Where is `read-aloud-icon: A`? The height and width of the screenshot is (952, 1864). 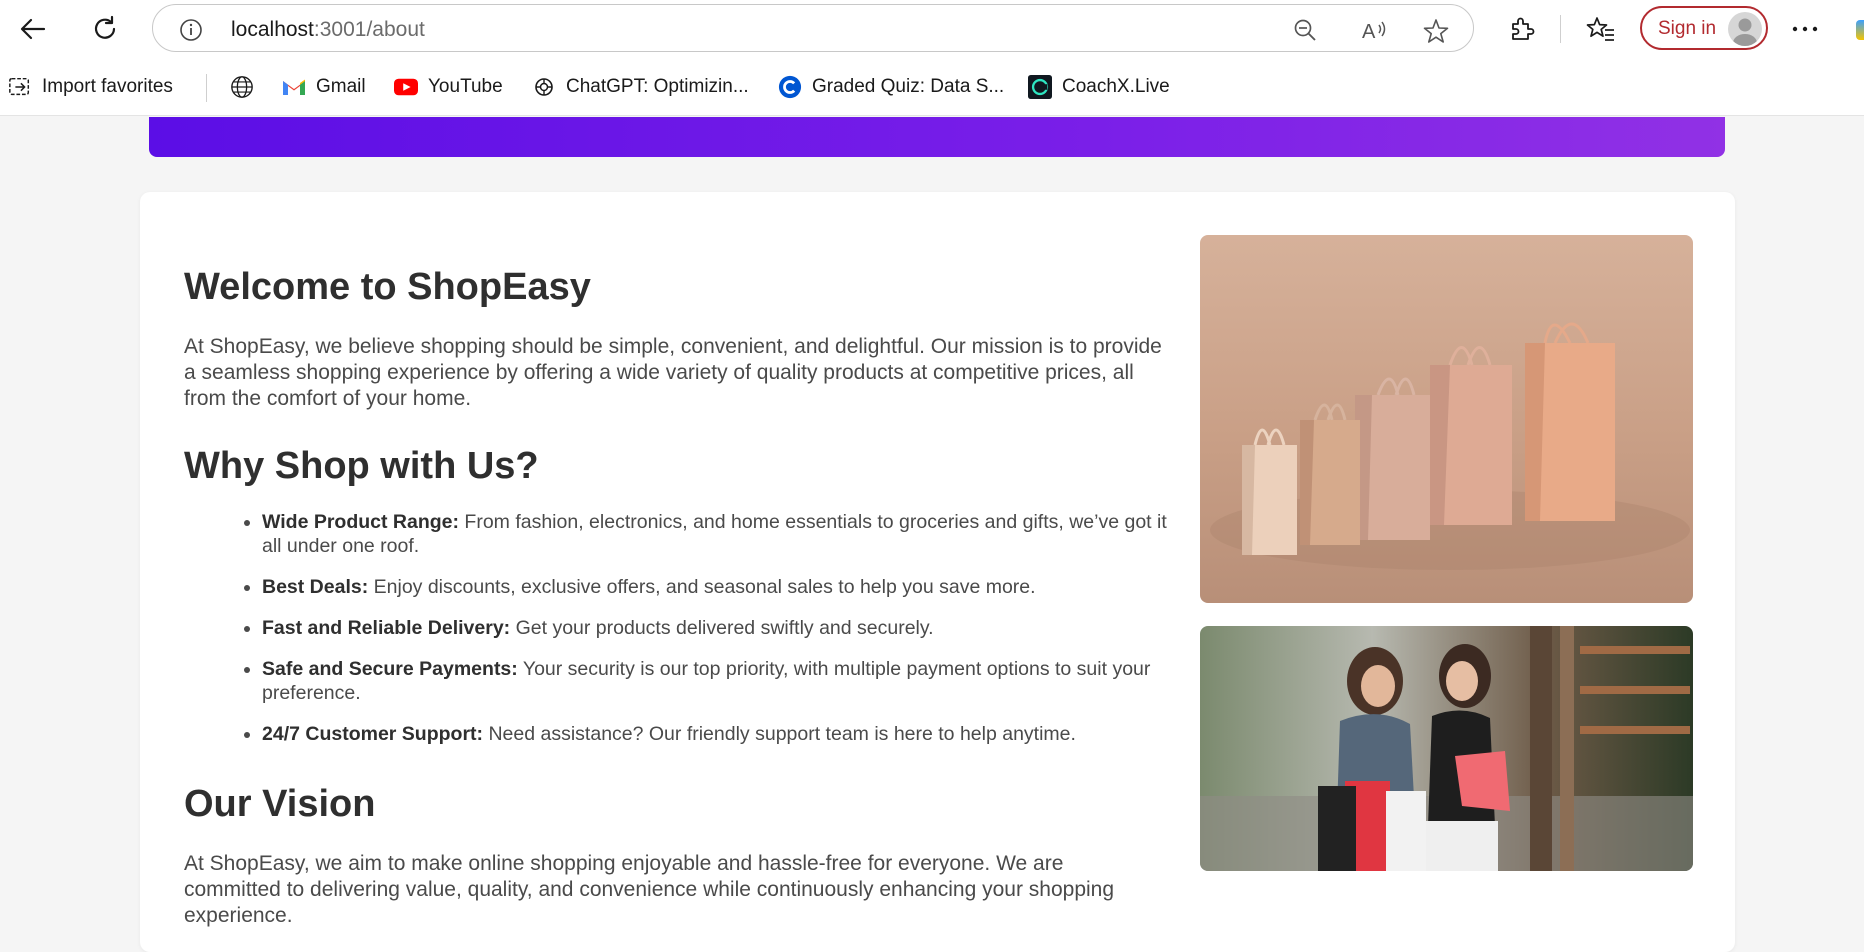
read-aloud-icon: A is located at coordinates (1375, 32).